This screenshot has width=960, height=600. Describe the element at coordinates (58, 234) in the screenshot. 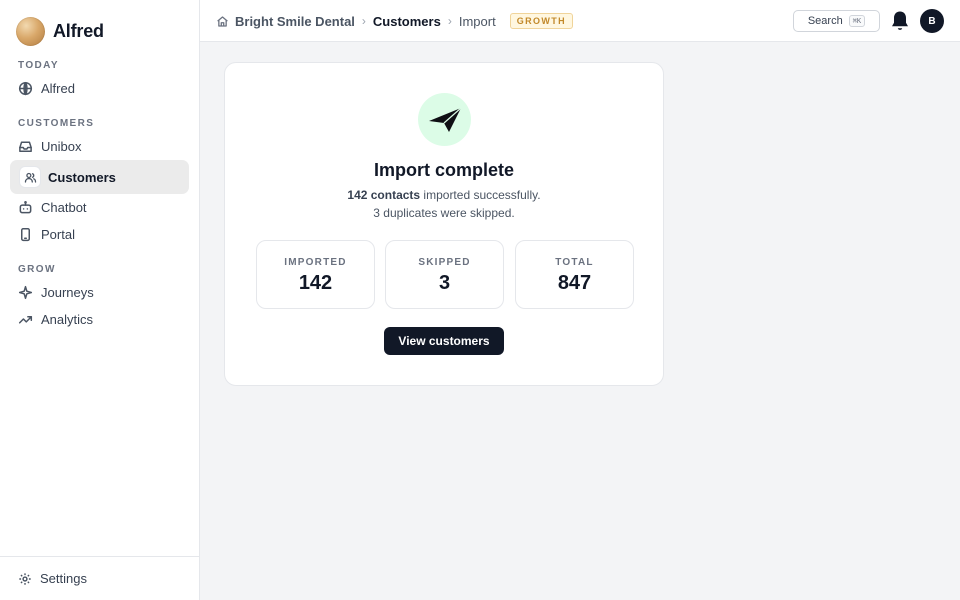

I see `sidebar-item-label: Portal` at that location.